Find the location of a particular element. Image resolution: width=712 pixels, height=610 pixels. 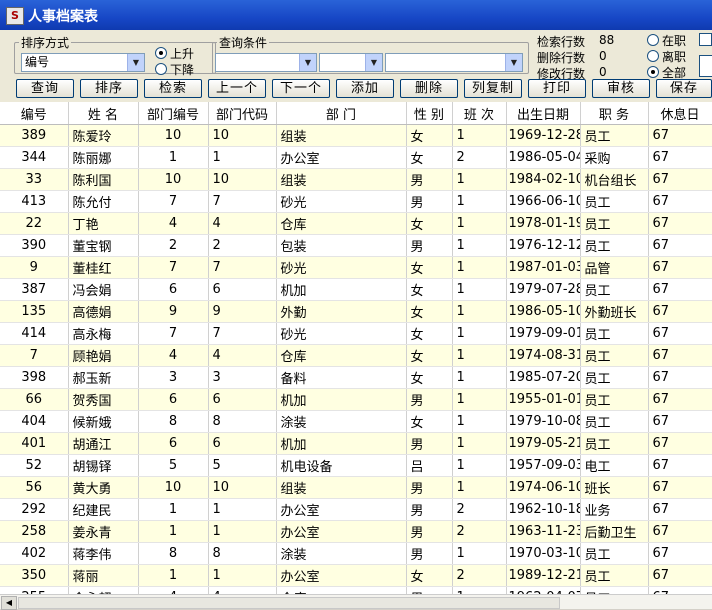

table-cell: 404 is located at coordinates (34, 421).